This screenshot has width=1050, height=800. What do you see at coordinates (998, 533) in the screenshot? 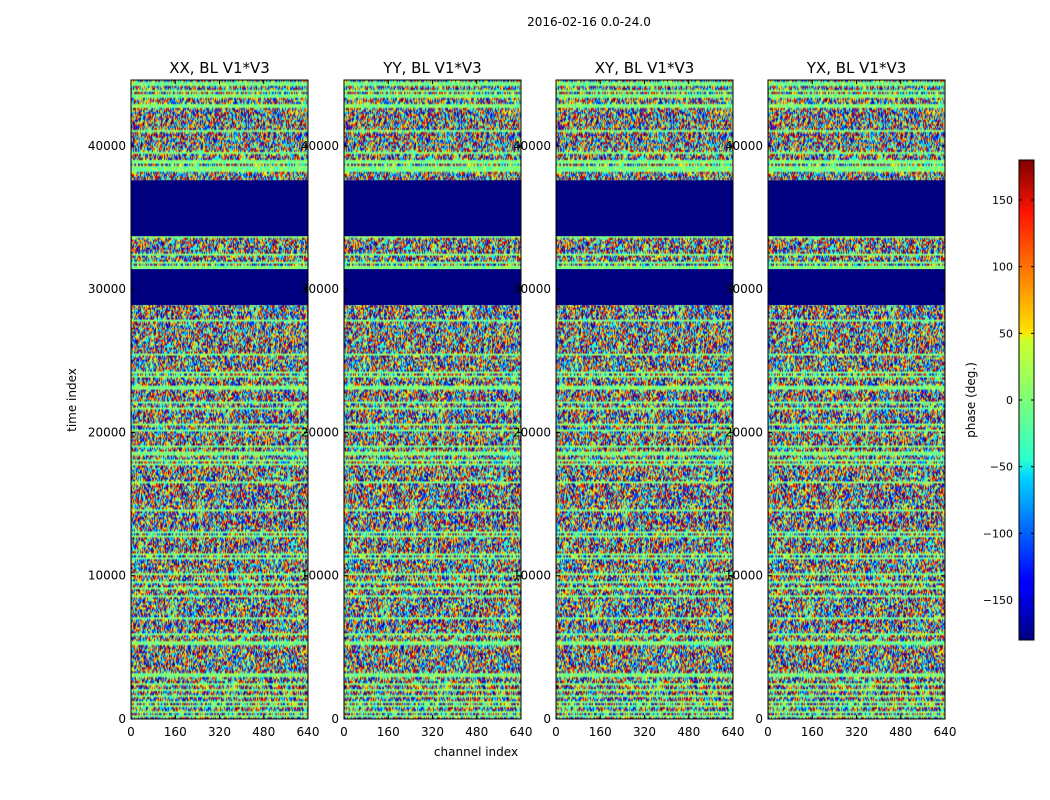
I see `colorbar-tick-label: −100` at bounding box center [998, 533].